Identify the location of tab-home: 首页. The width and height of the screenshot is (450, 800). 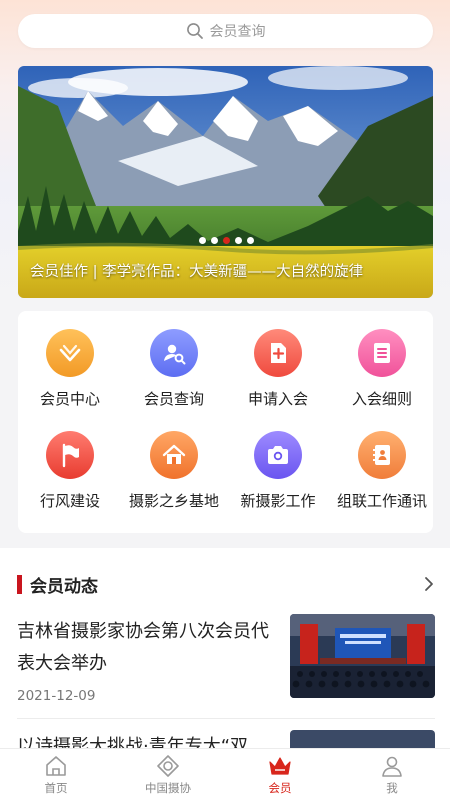
(56, 774).